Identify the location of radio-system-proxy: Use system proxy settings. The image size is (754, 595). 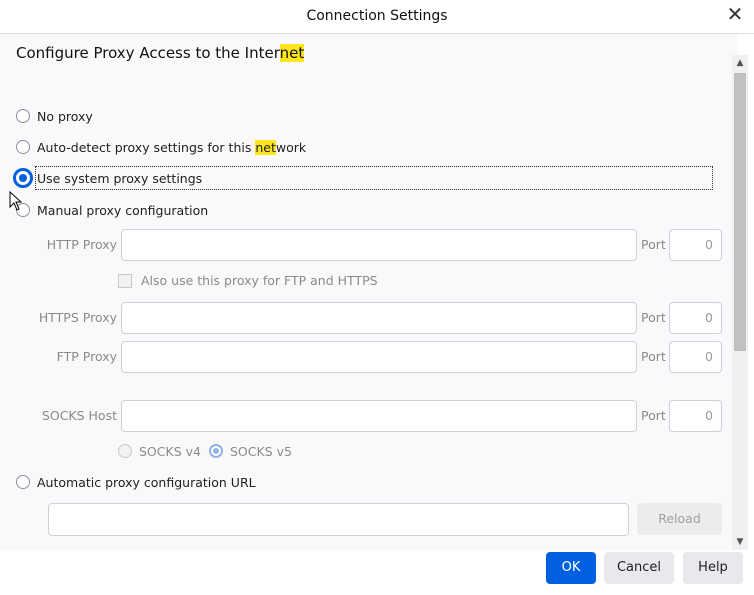
(108, 178).